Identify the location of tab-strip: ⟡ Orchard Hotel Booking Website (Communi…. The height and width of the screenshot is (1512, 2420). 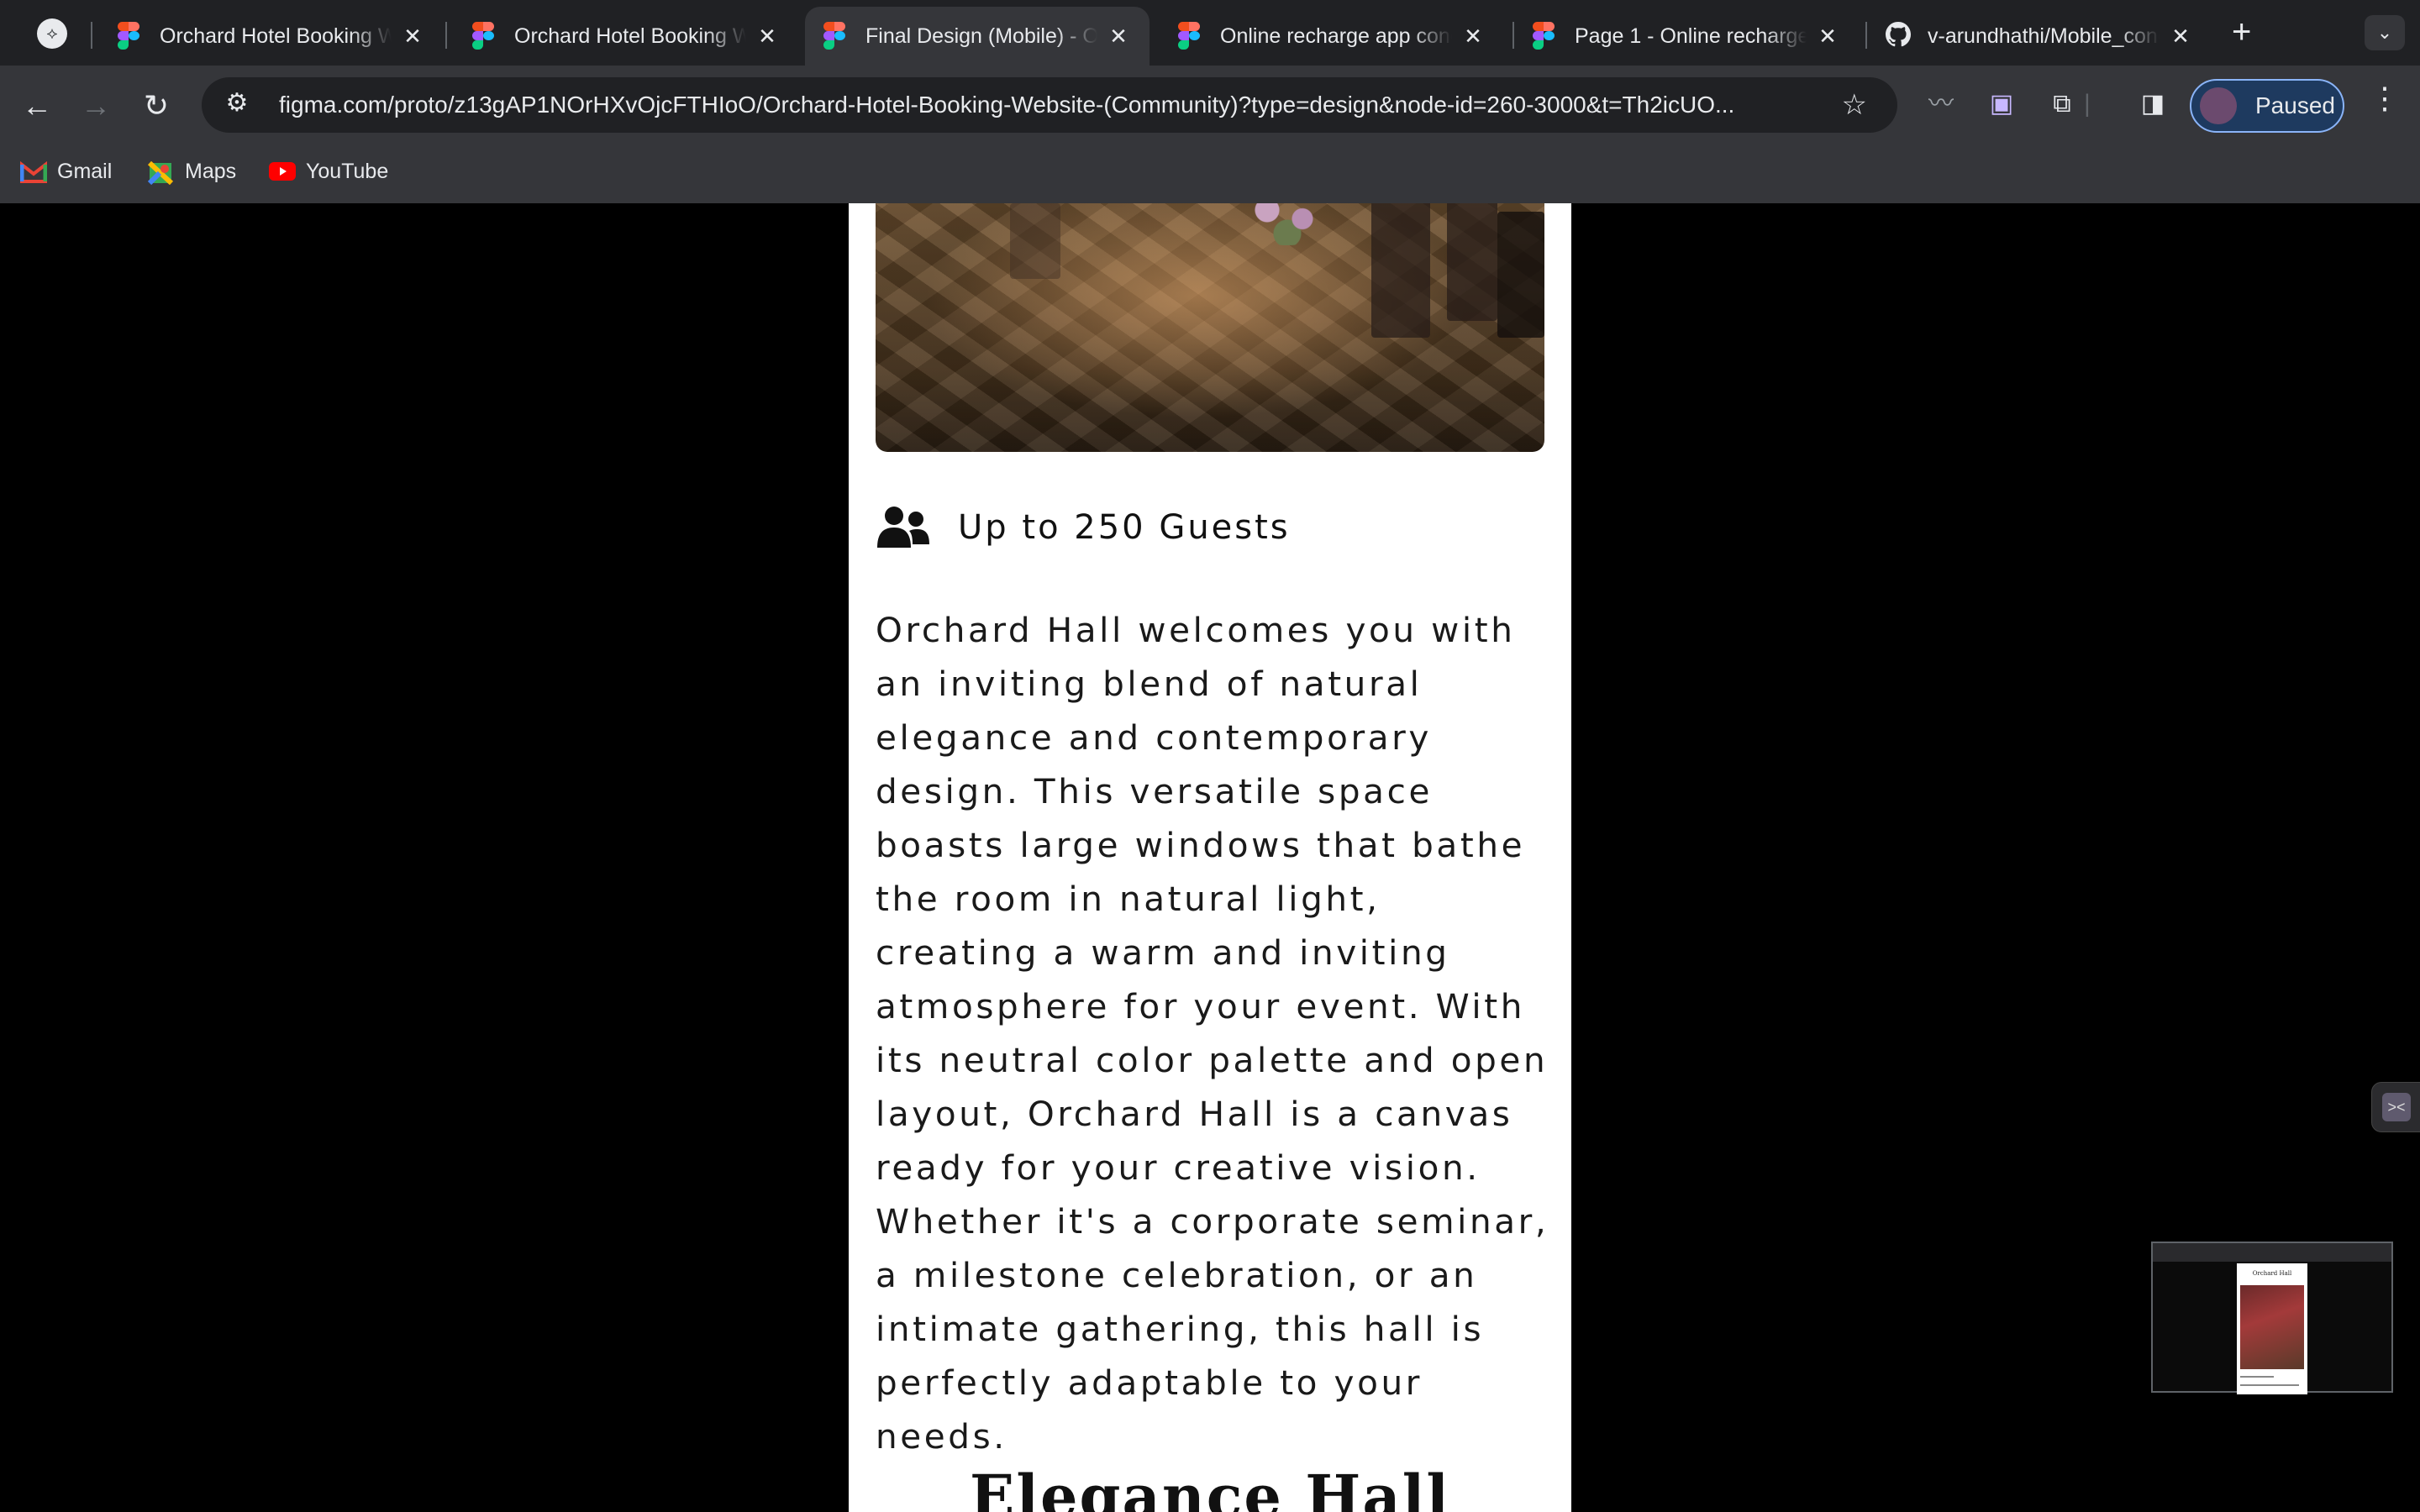
(1210, 33).